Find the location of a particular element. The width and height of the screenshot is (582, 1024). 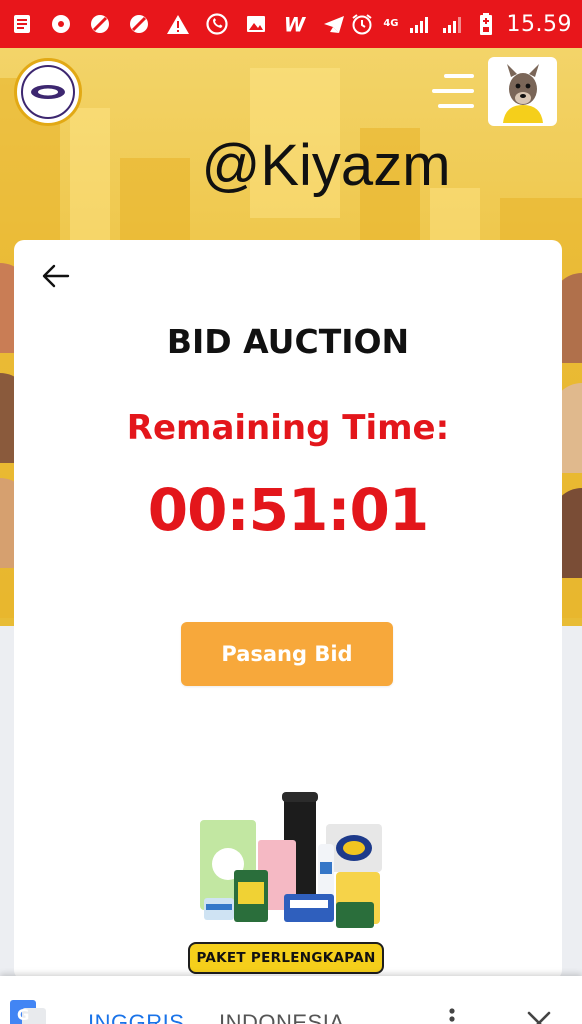

more-options-icon is located at coordinates (452, 1015).